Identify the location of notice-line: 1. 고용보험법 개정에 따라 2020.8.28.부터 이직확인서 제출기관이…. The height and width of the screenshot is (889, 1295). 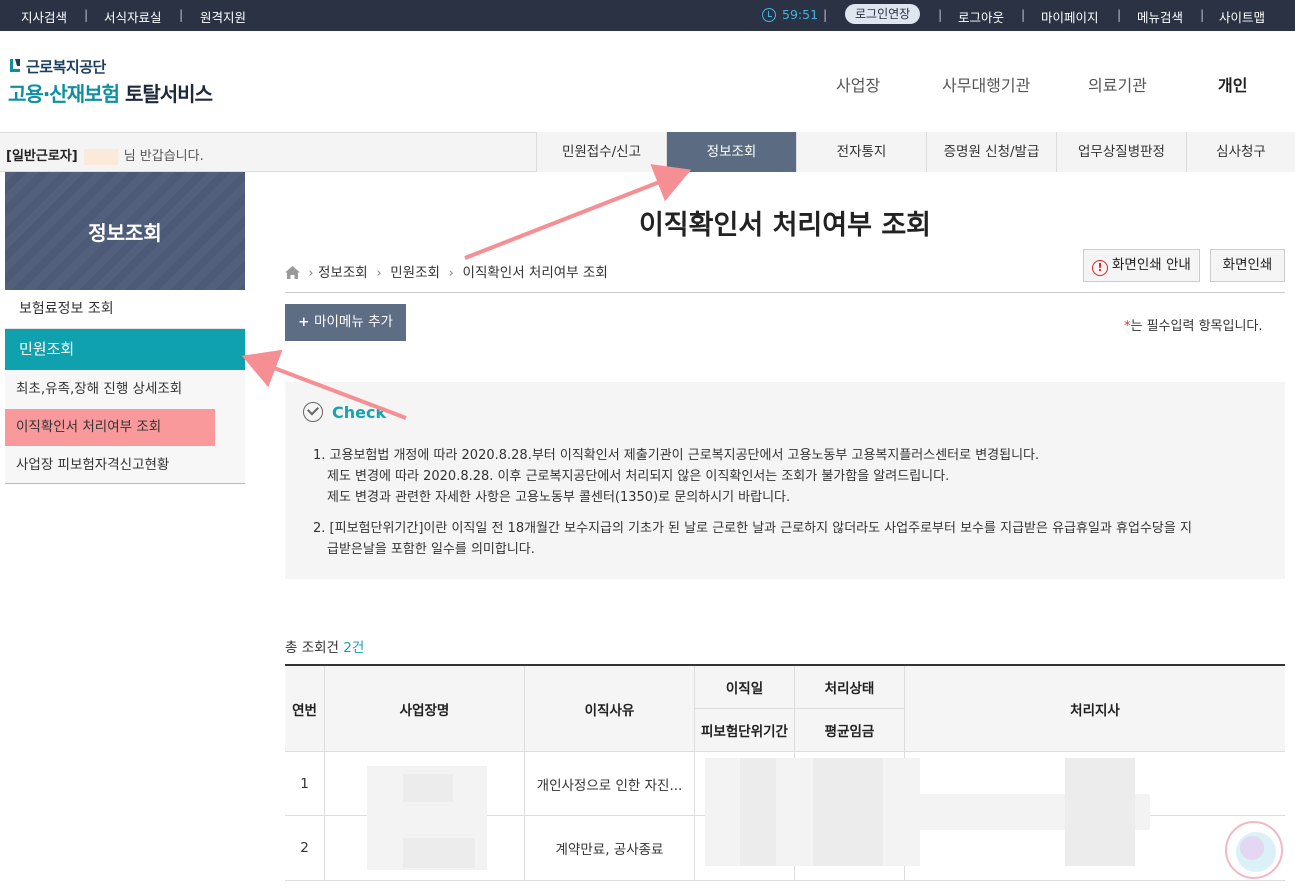
(676, 455).